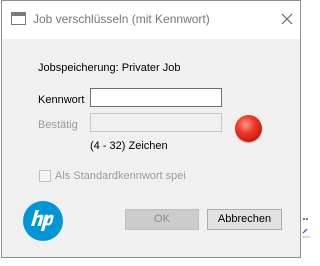 This screenshot has height=266, width=320. I want to click on confirm-password-label: Bestätig, so click(58, 125).